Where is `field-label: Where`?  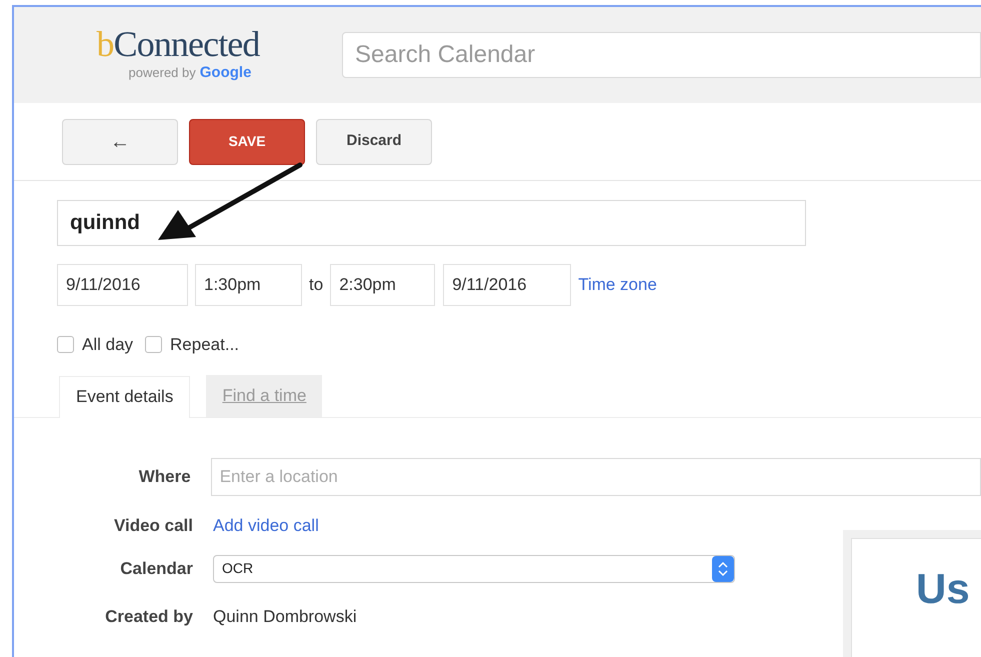
field-label: Where is located at coordinates (164, 477).